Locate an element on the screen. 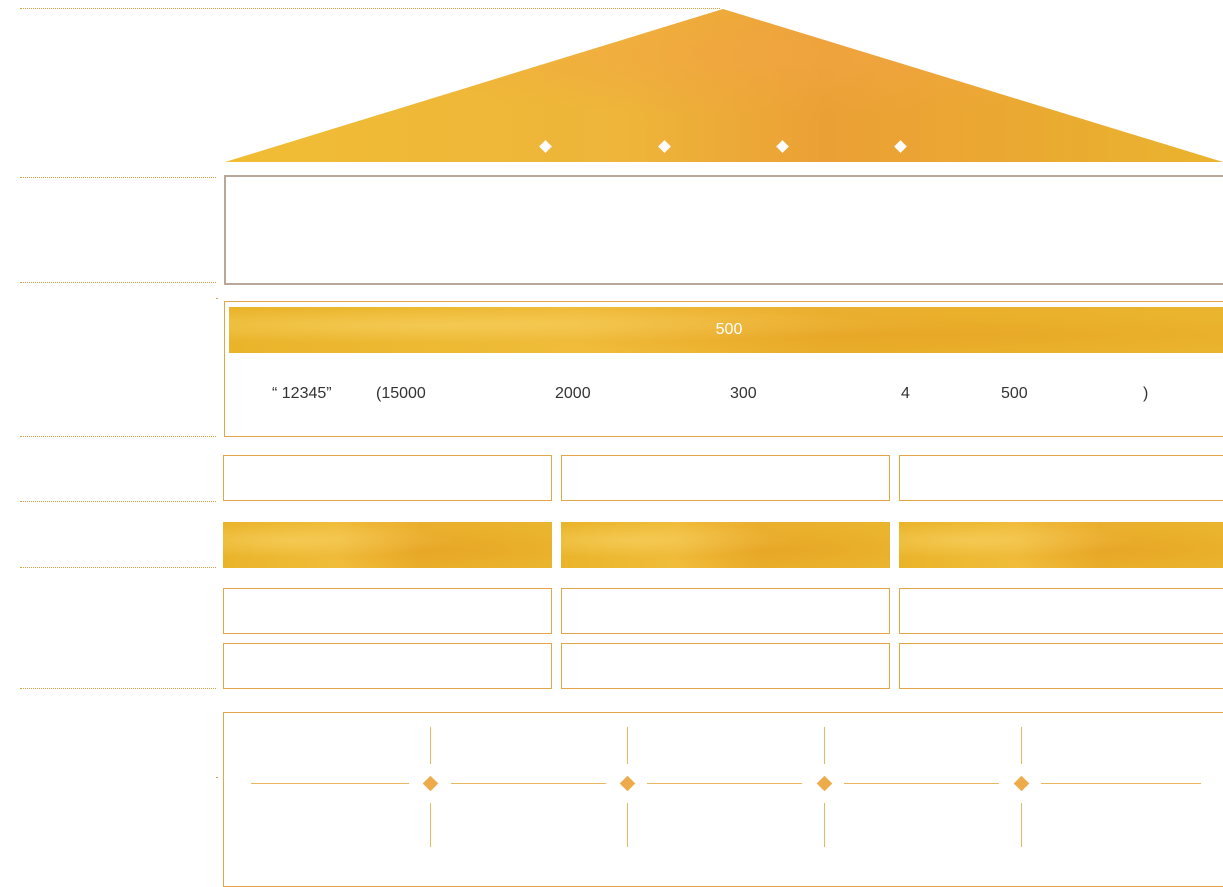 The height and width of the screenshot is (887, 1223). value-d: 4 is located at coordinates (905, 393).